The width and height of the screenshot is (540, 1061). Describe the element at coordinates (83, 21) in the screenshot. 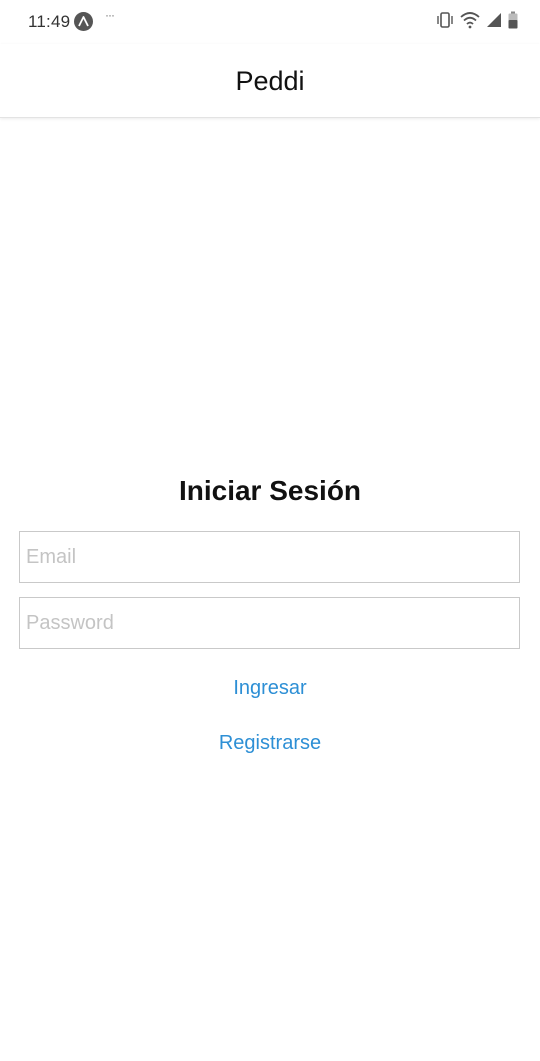

I see `expo-icon` at that location.